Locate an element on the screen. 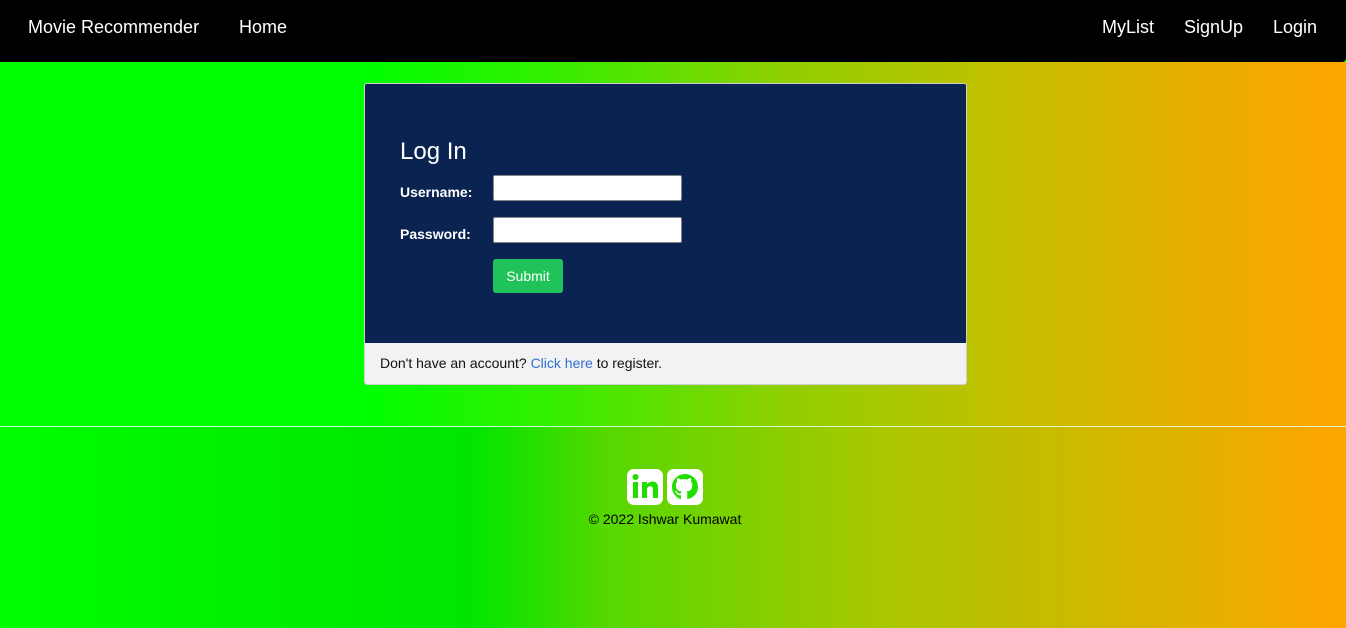 The width and height of the screenshot is (1346, 628). register-suffix: to register. is located at coordinates (629, 363).